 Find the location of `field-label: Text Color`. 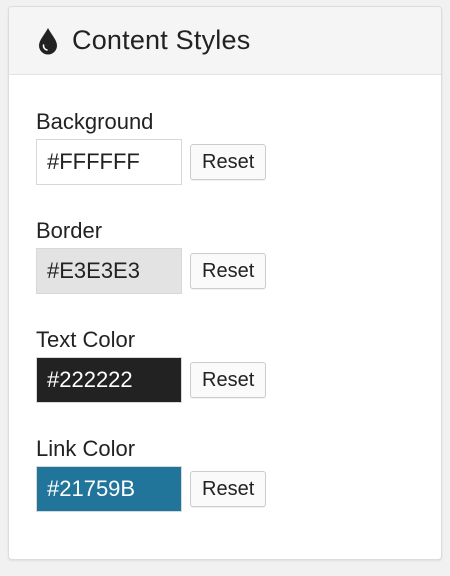

field-label: Text Color is located at coordinates (86, 339).